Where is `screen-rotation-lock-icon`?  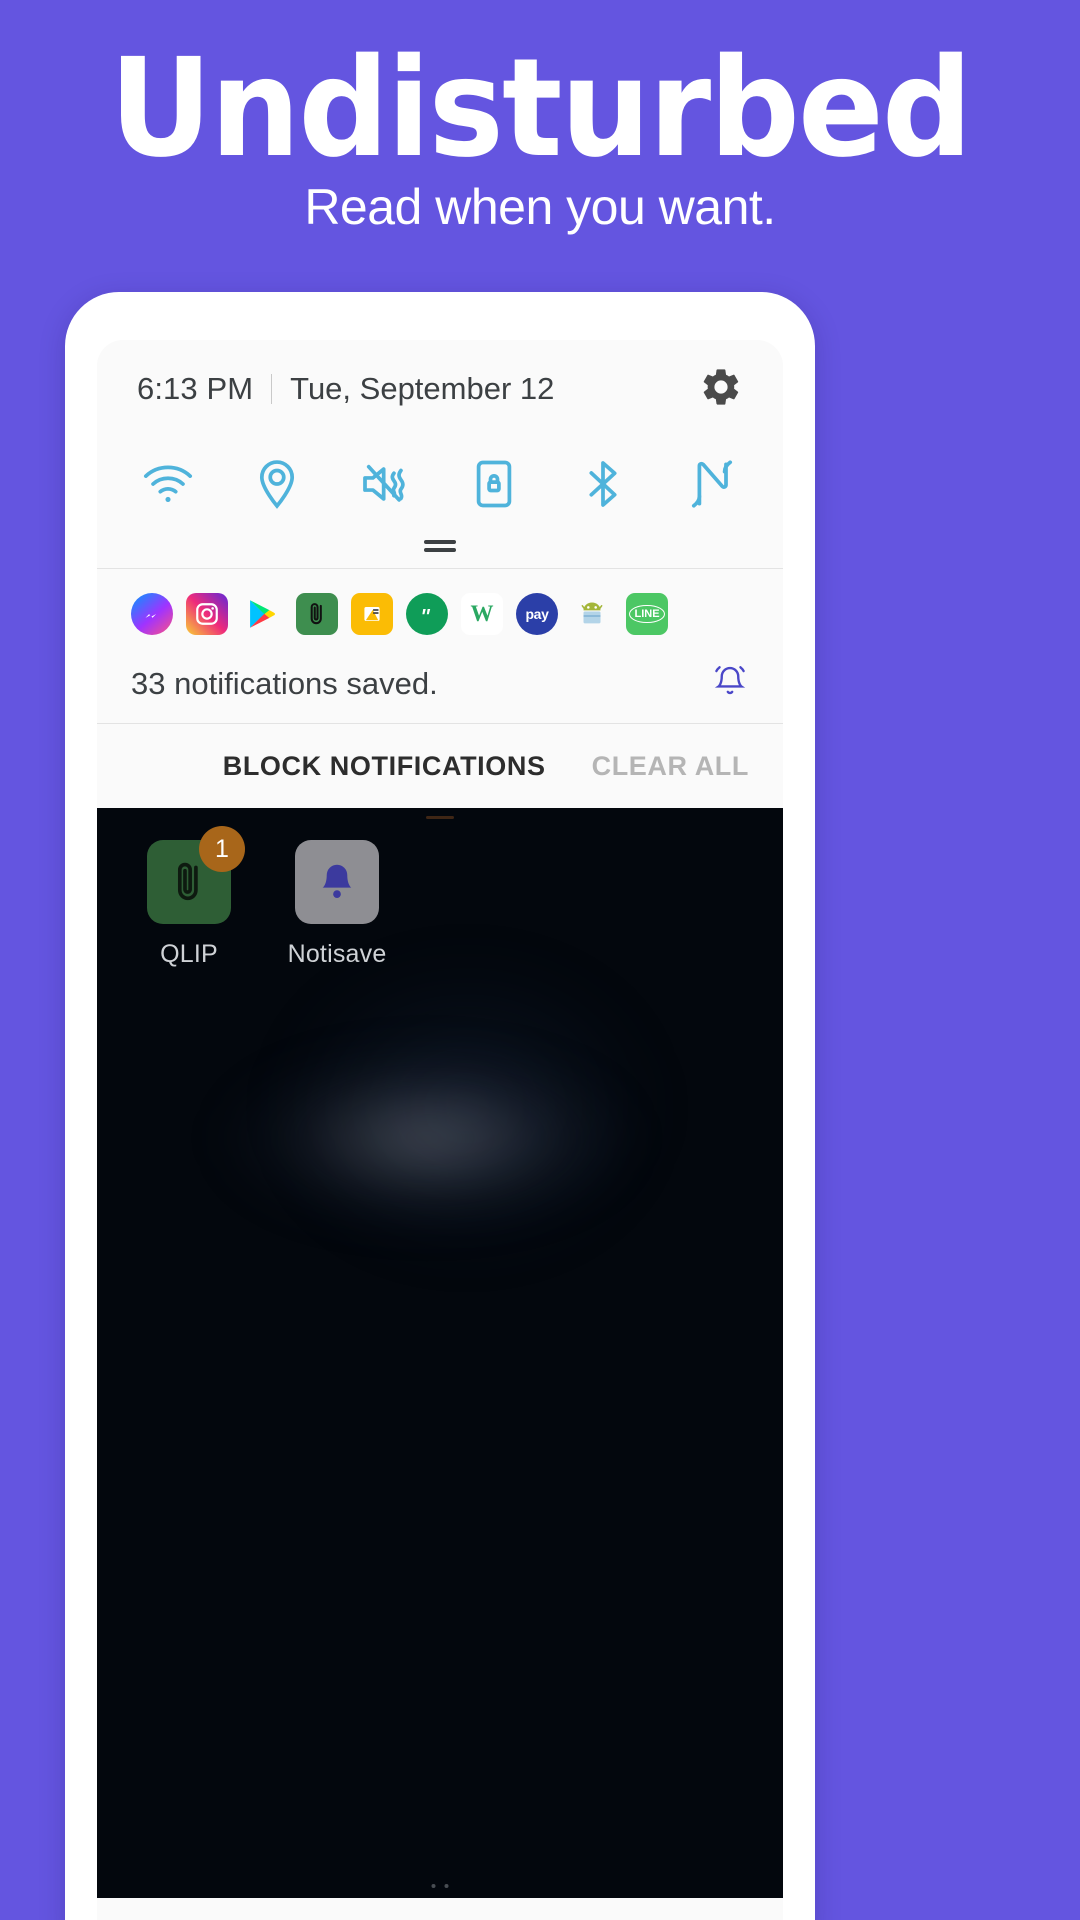
screen-rotation-lock-icon is located at coordinates (494, 484).